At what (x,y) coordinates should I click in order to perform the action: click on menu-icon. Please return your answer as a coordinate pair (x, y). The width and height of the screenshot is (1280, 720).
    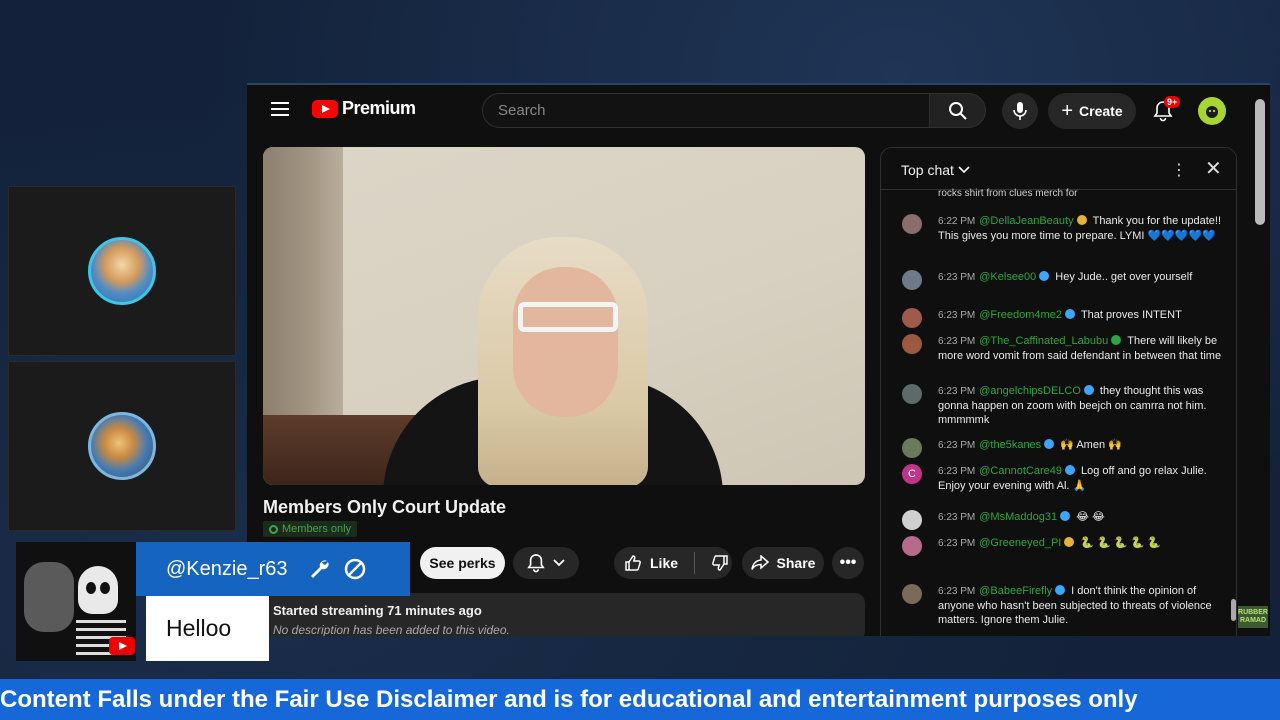
    Looking at the image, I should click on (280, 109).